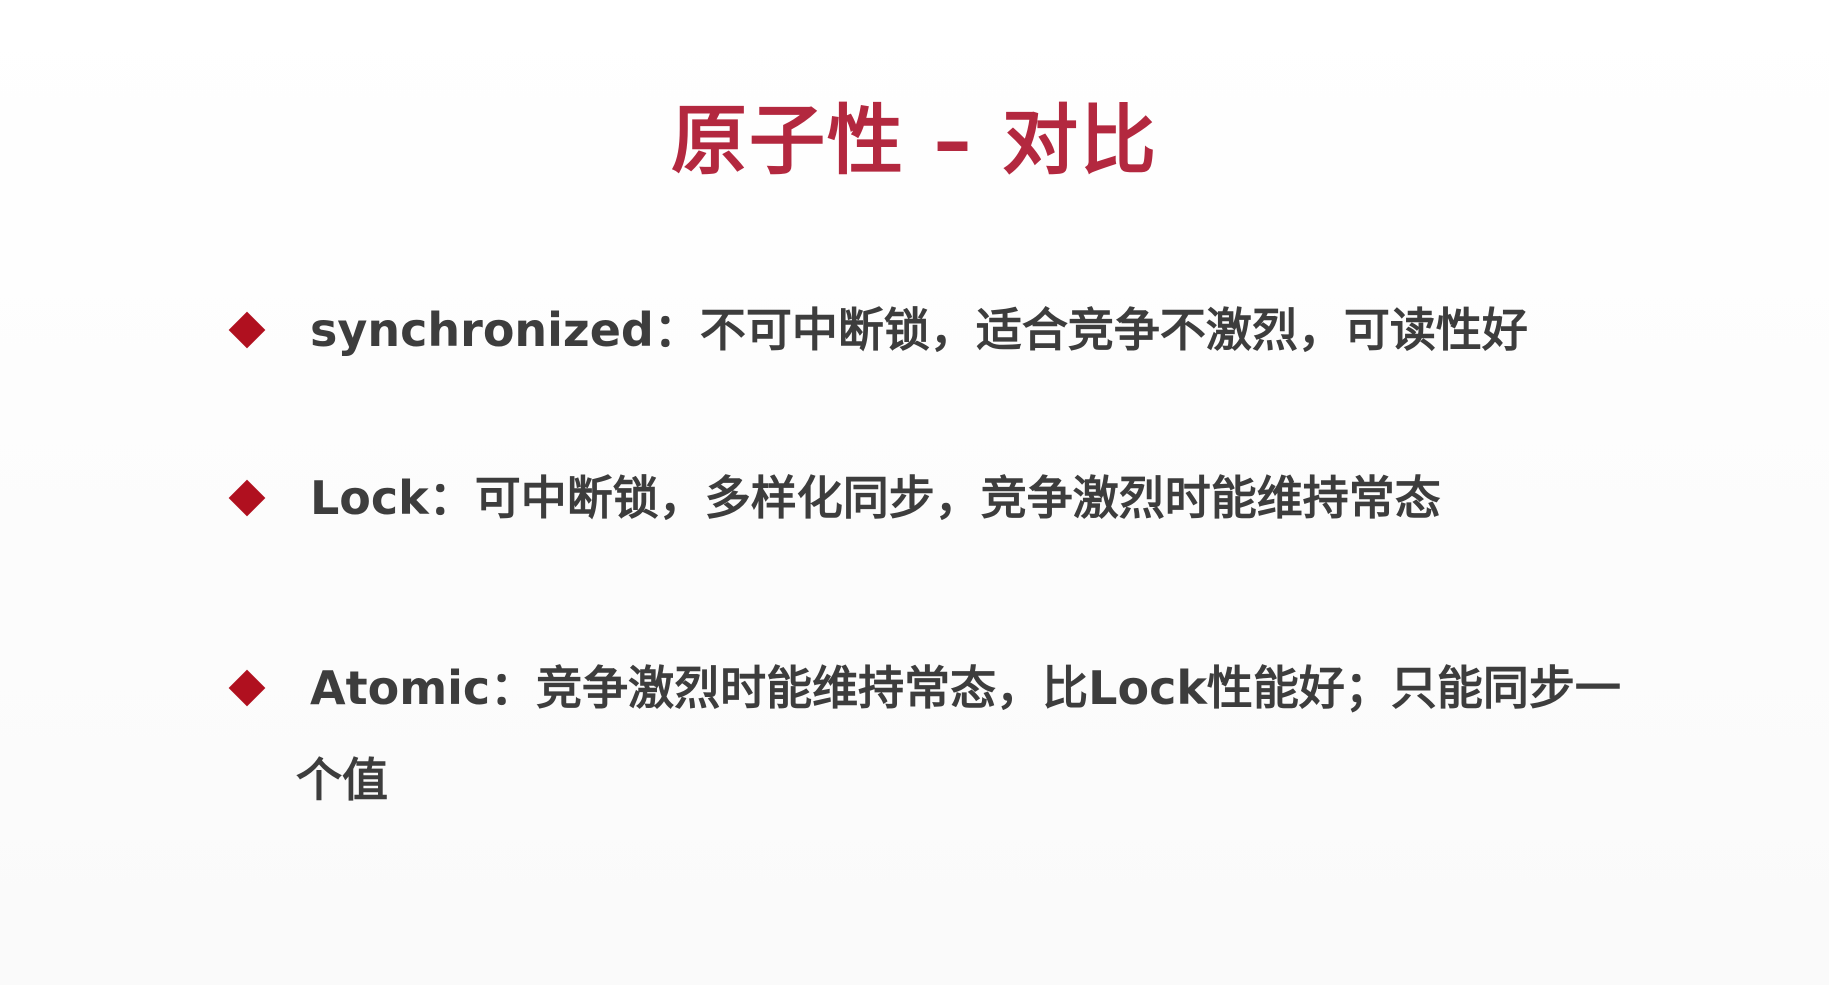 The image size is (1829, 985). I want to click on bullet-text: Lock：可中断锁，多样化同步，竞争激烈时能维持常态, so click(875, 498).